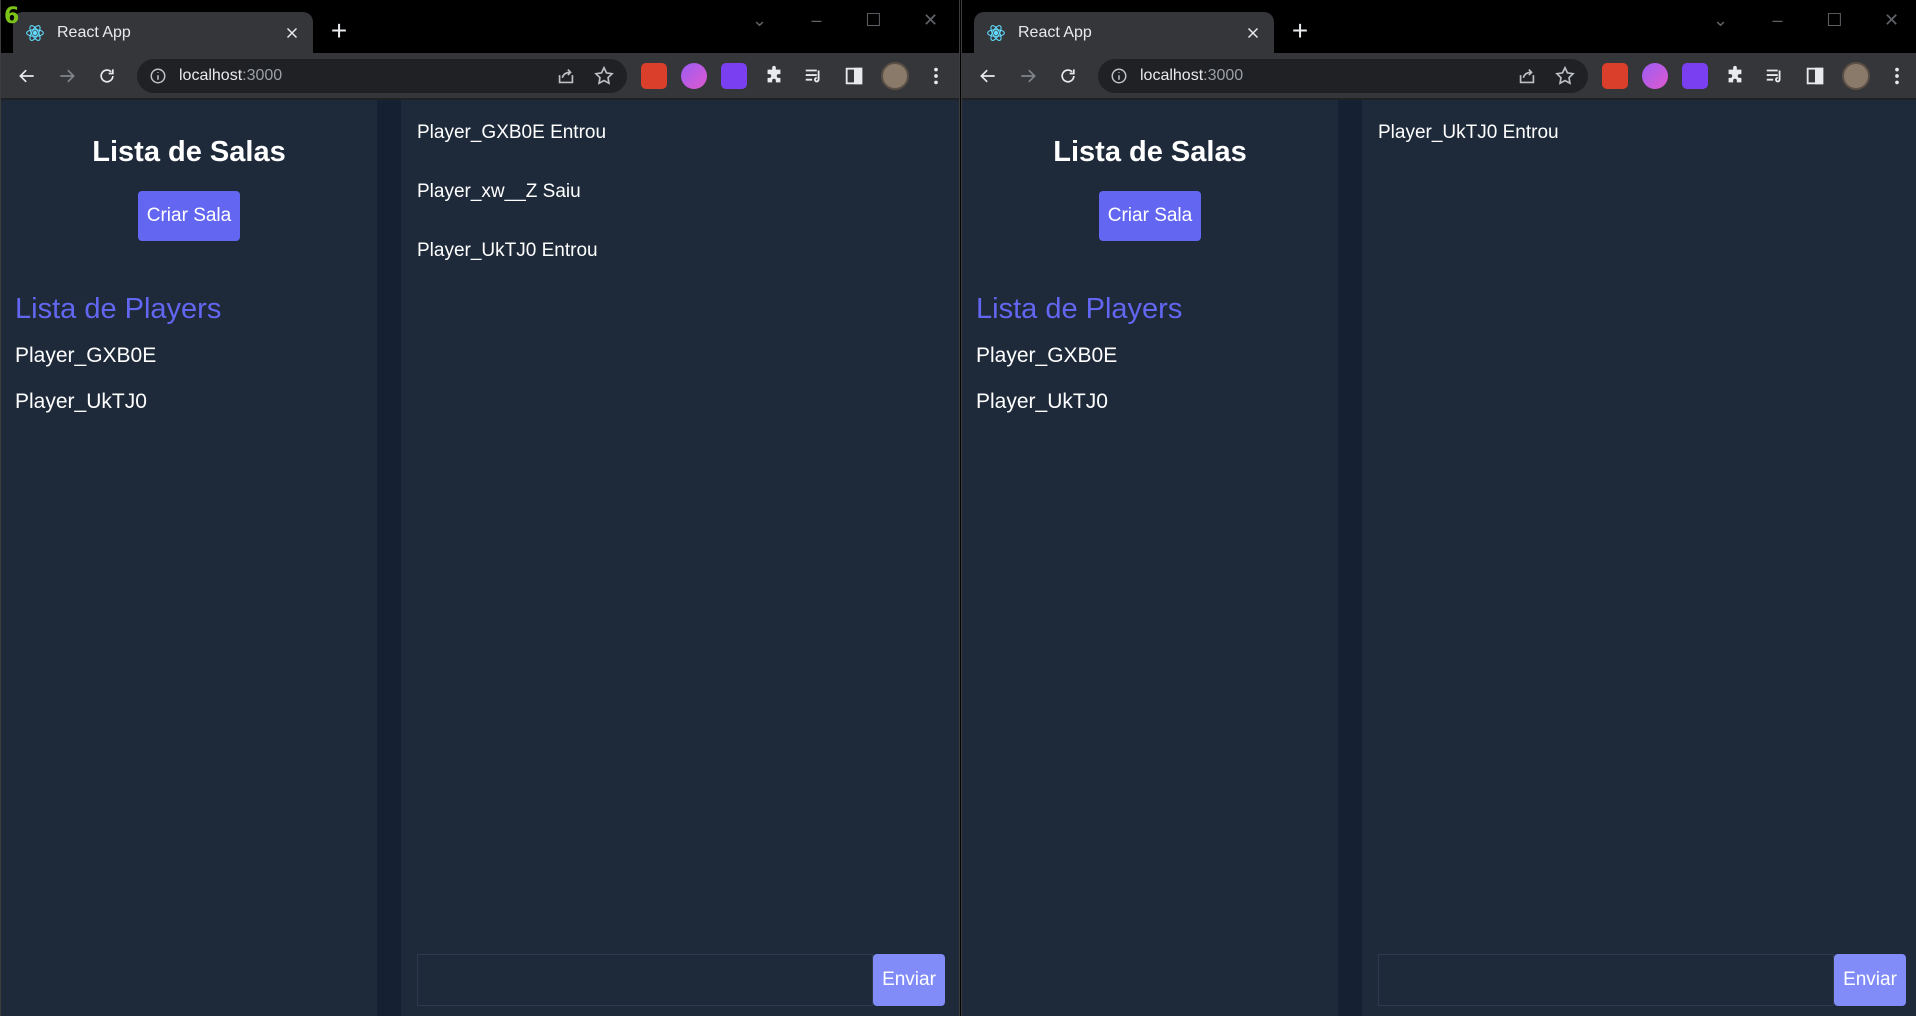 This screenshot has width=1916, height=1016. Describe the element at coordinates (499, 191) in the screenshot. I see `chat-message: Player_xw__Z Saiu` at that location.